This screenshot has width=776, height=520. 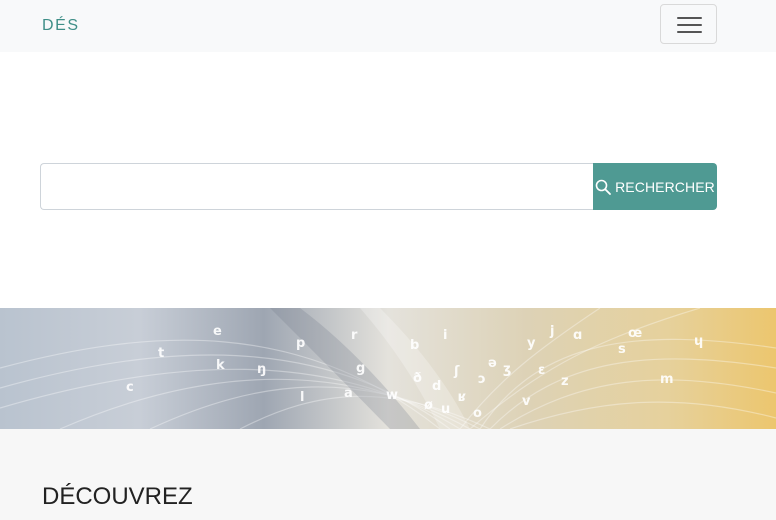 I want to click on navbar: DÉS, so click(x=388, y=26).